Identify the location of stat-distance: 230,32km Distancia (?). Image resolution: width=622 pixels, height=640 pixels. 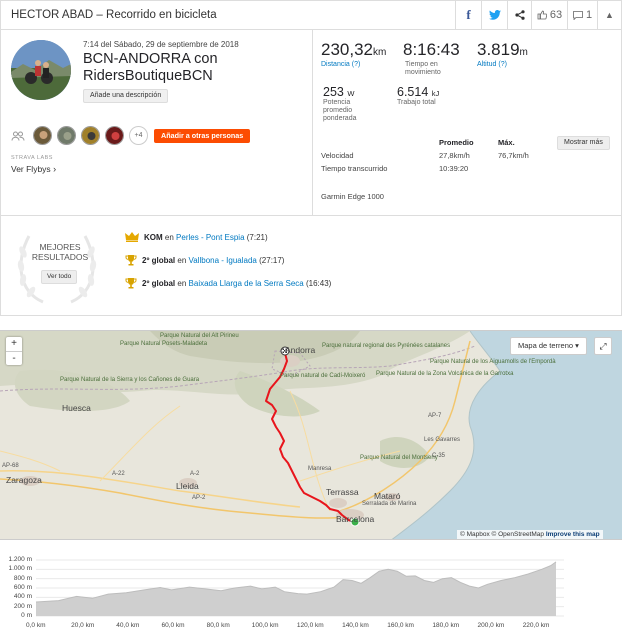
(353, 54).